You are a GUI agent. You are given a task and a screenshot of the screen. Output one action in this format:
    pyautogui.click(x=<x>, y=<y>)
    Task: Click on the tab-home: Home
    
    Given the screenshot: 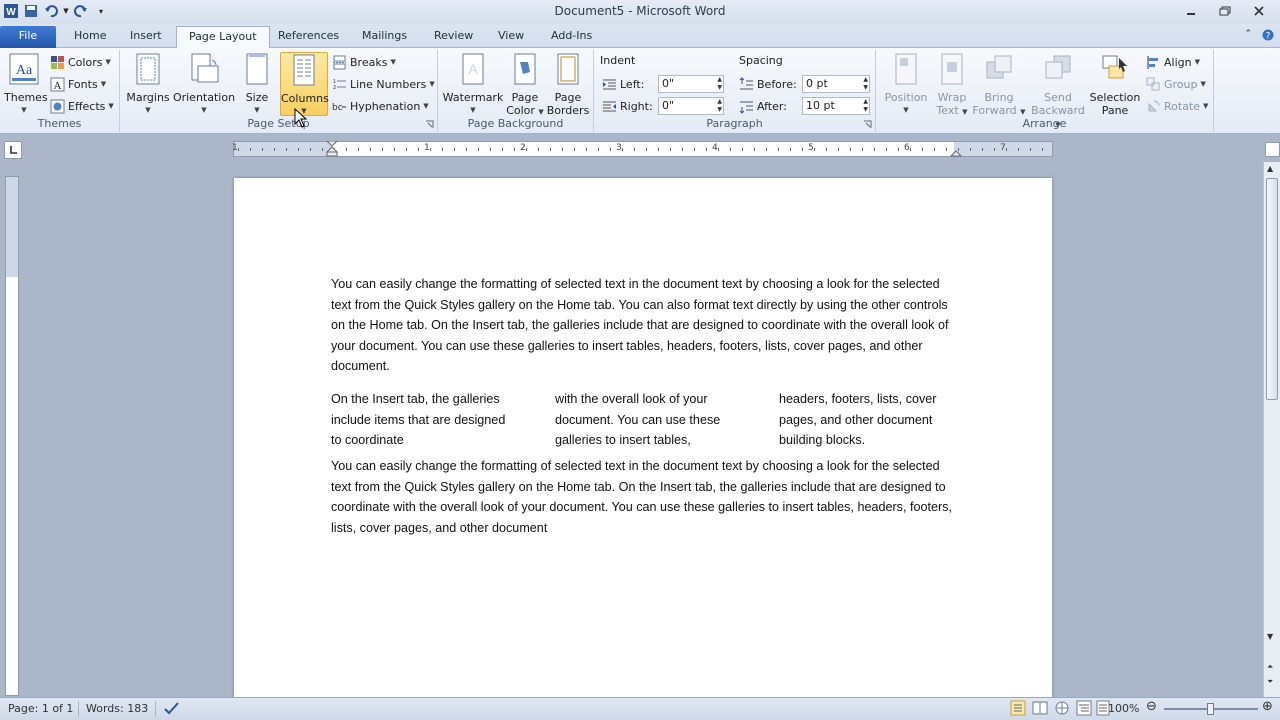 What is the action you would take?
    pyautogui.click(x=90, y=37)
    